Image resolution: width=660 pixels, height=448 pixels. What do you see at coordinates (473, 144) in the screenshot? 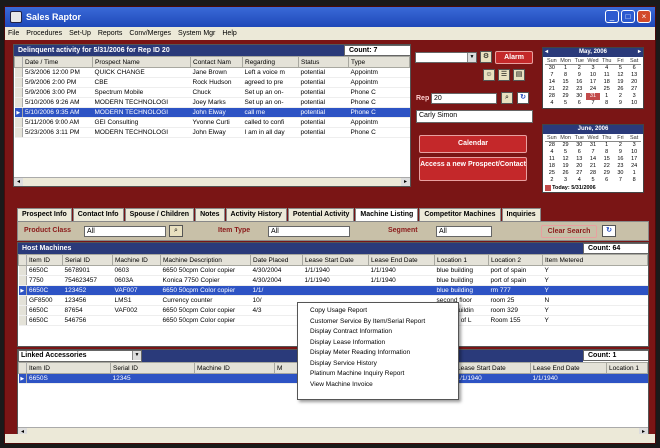
I see `calendar-button: Calendar` at bounding box center [473, 144].